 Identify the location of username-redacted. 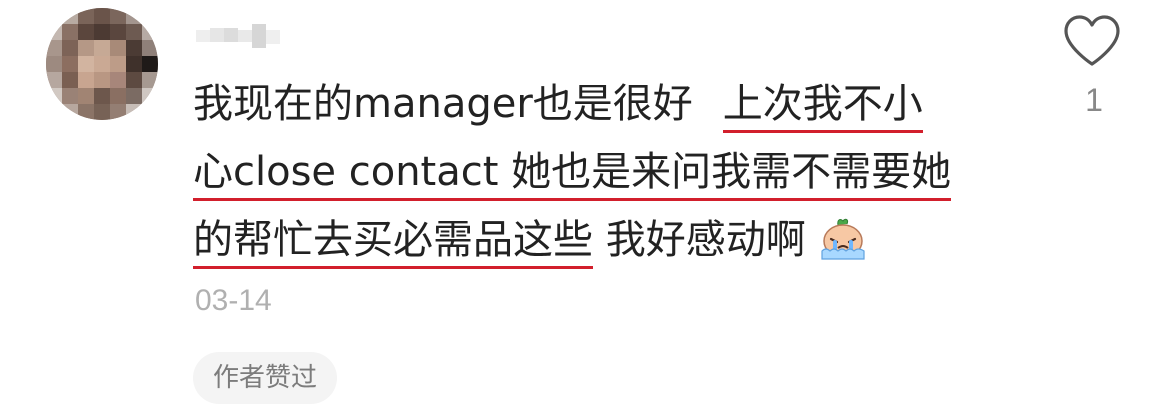
(238, 36).